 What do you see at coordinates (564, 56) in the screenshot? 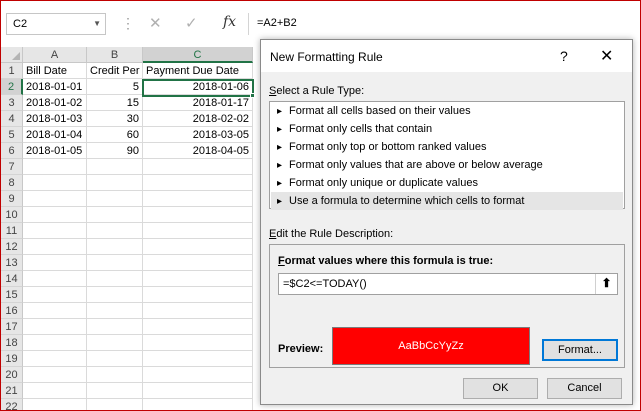
I see `help-icon: ?` at bounding box center [564, 56].